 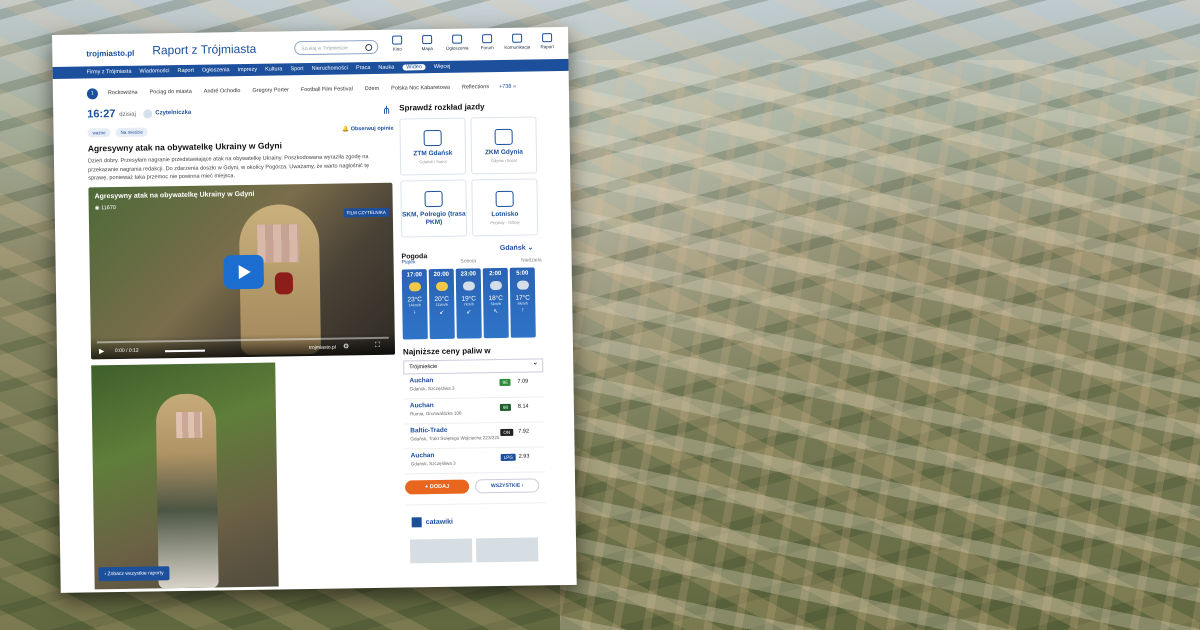 I want to click on play-icon: ▶, so click(x=101, y=351).